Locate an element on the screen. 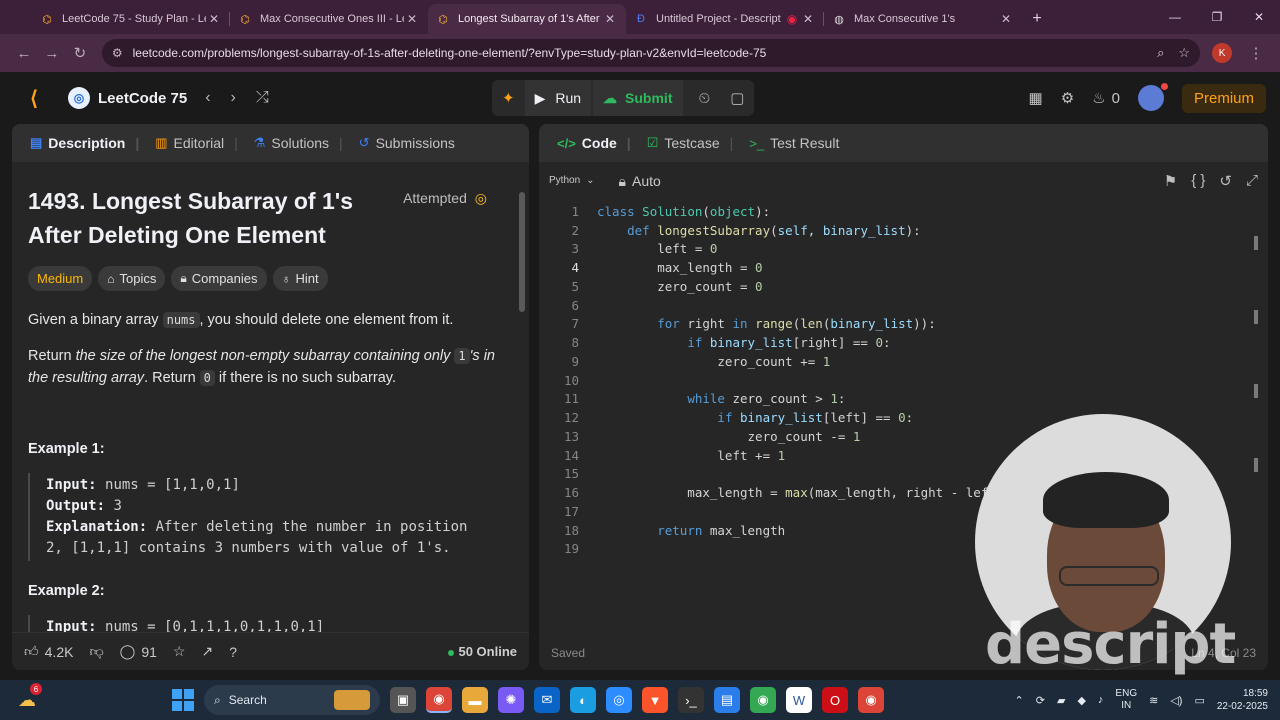  browser-tab: ⌬ Max Consecutive Ones III - Lee ✕ is located at coordinates (329, 19).